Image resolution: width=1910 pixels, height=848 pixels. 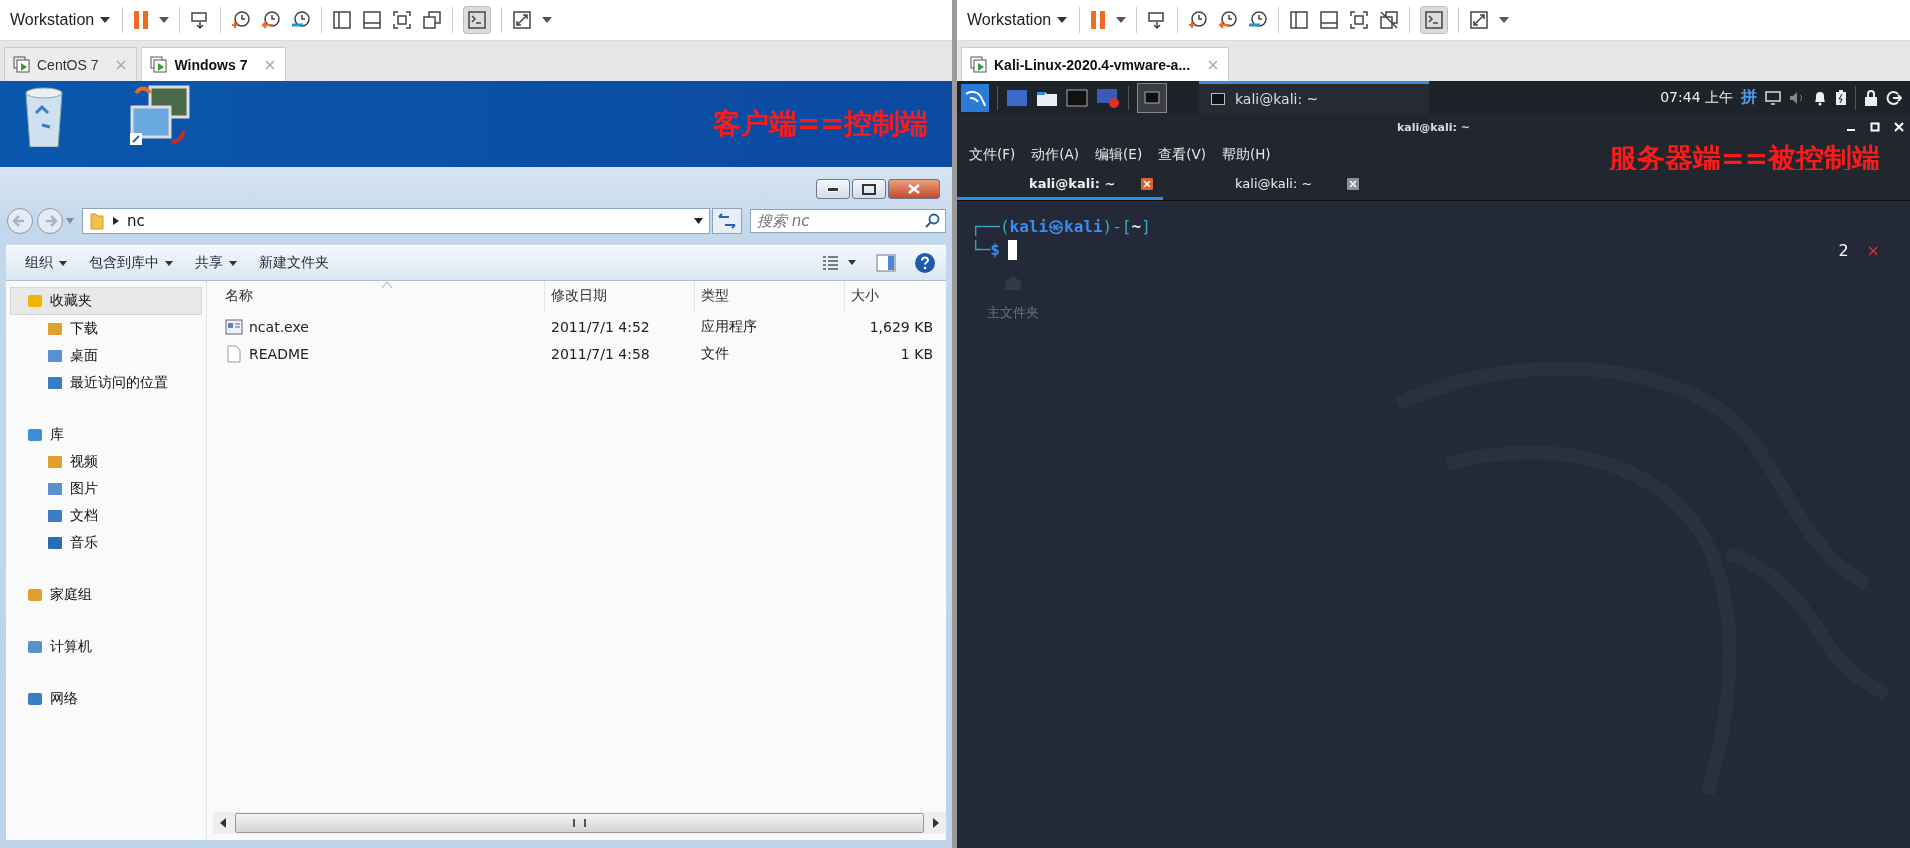 I want to click on file-name: README, so click(x=376, y=354).